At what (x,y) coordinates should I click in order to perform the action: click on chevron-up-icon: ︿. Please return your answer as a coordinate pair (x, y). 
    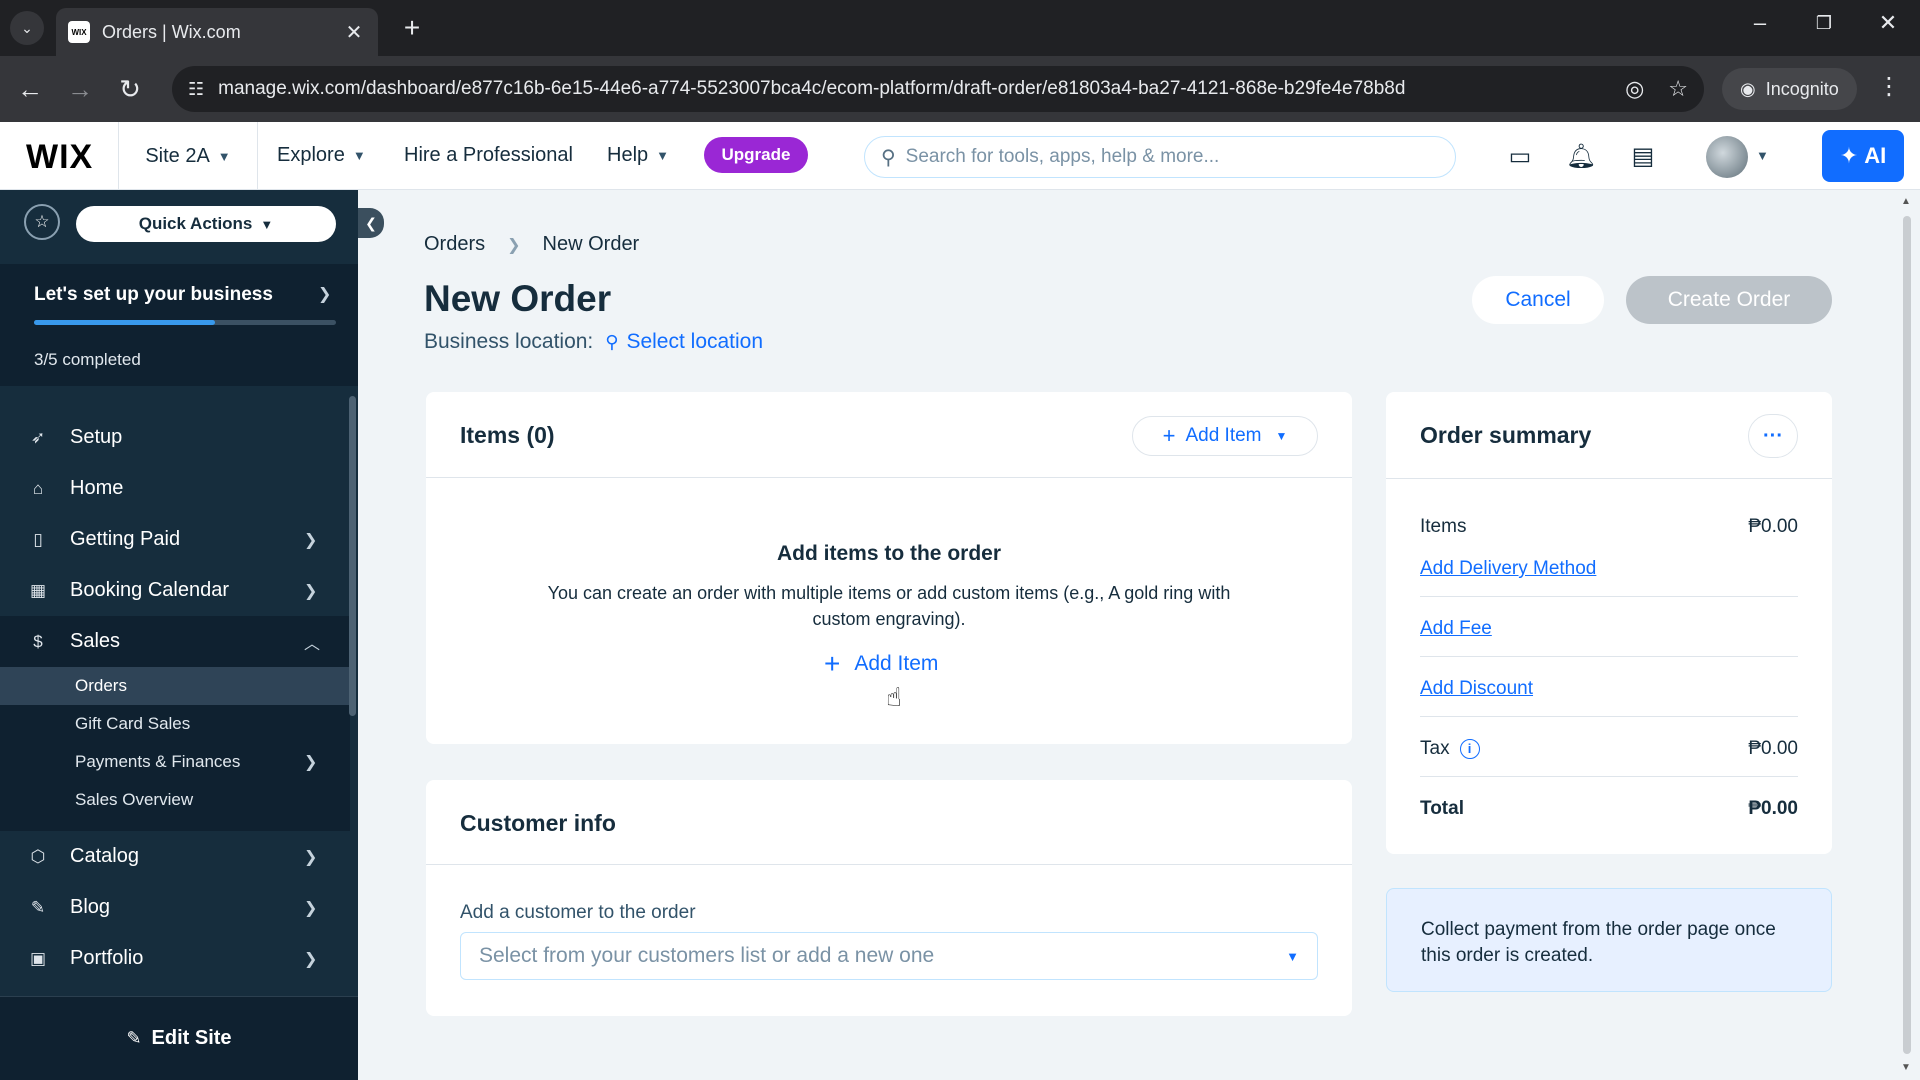
    Looking at the image, I should click on (312, 644).